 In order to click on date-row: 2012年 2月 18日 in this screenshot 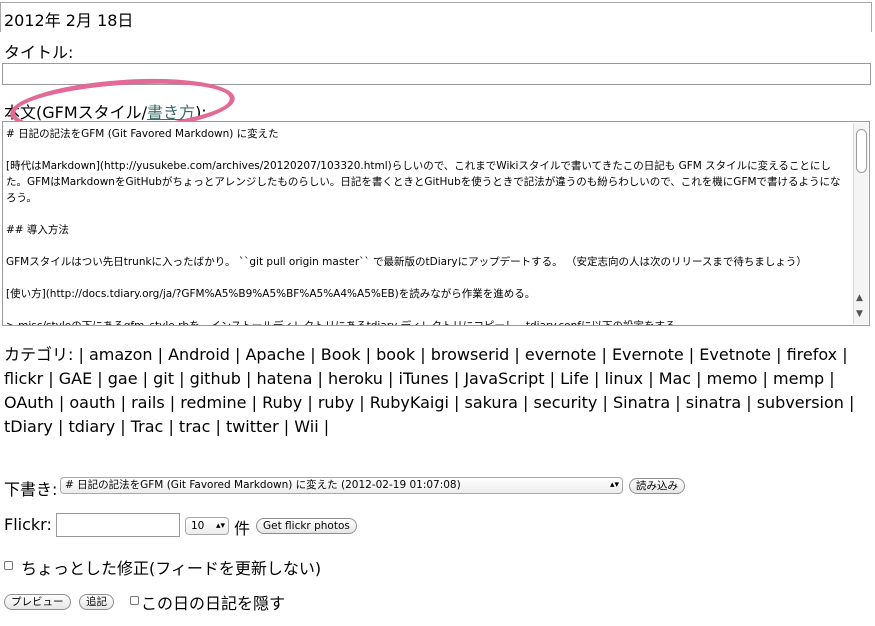, I will do `click(436, 17)`.